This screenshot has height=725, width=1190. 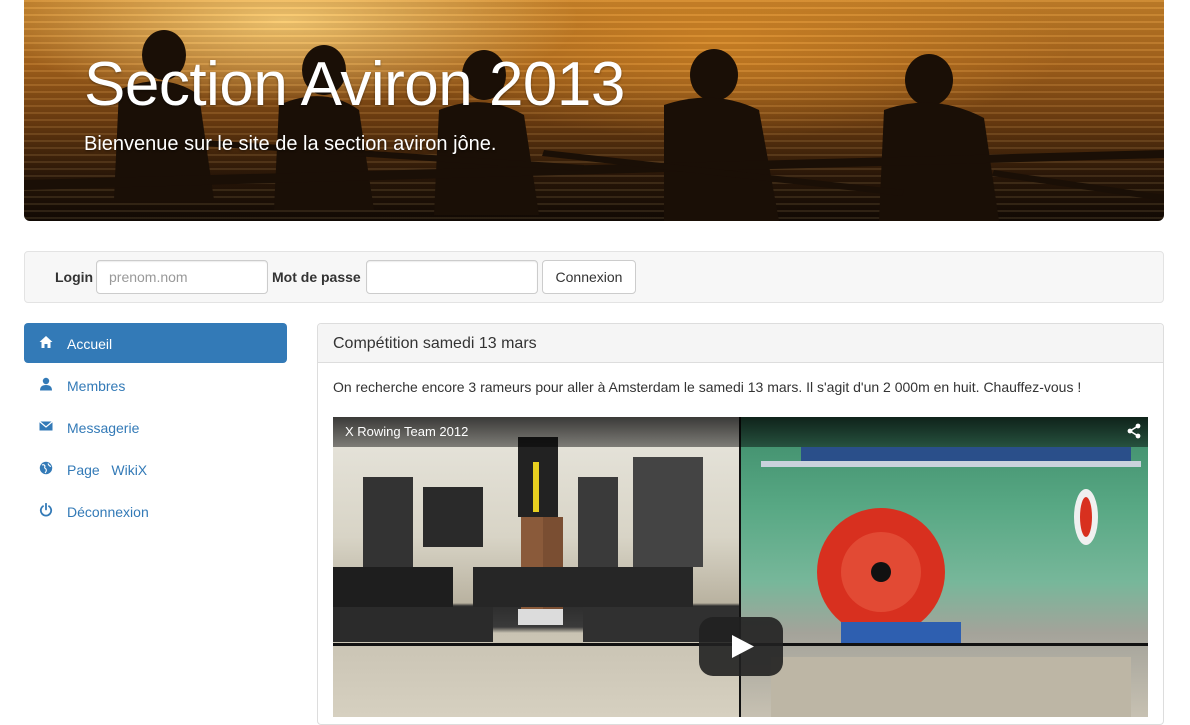 I want to click on password-label: Mot de passe, so click(x=316, y=277).